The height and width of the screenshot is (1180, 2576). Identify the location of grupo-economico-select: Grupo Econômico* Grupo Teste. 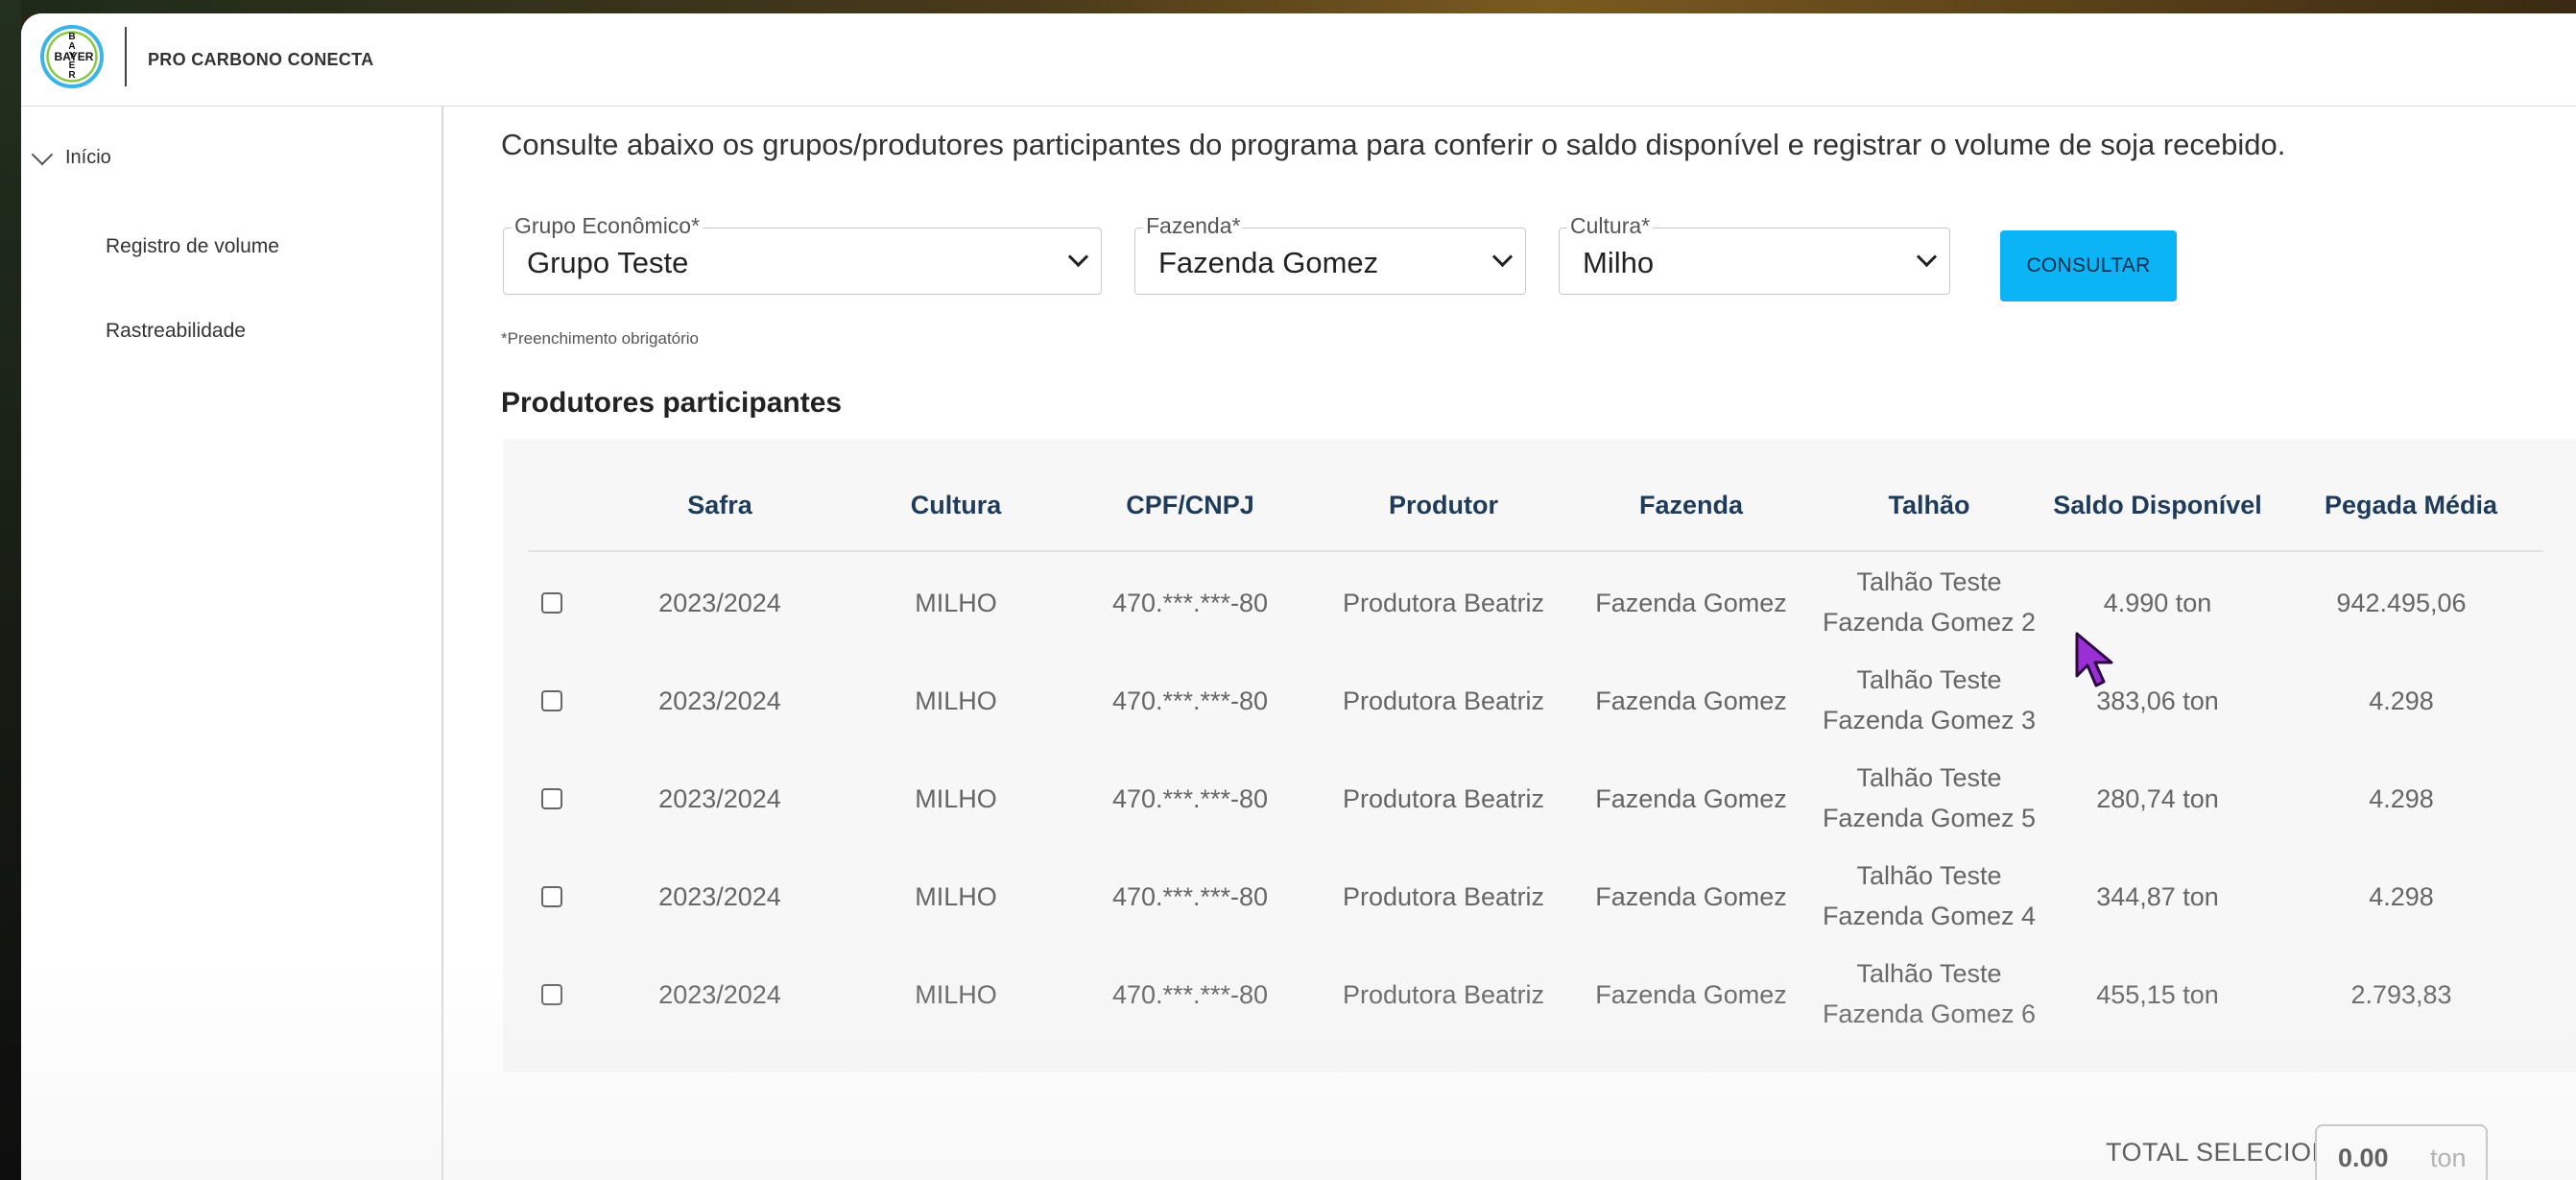
(802, 254).